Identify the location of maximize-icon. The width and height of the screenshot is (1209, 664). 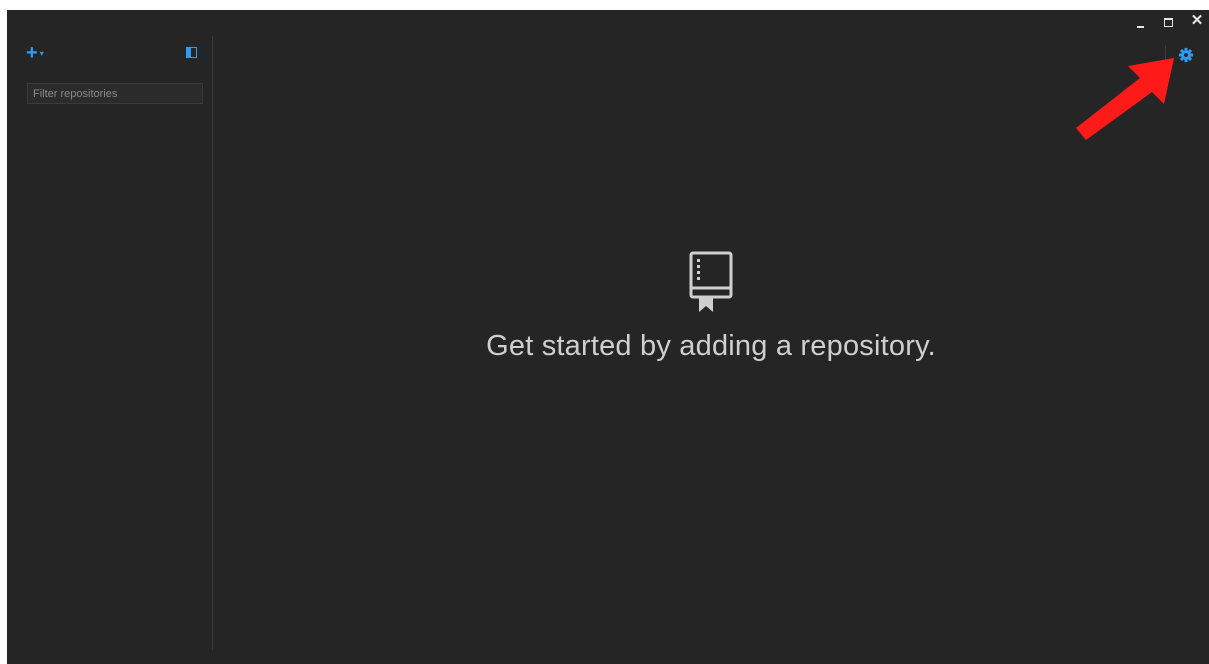
(1168, 22).